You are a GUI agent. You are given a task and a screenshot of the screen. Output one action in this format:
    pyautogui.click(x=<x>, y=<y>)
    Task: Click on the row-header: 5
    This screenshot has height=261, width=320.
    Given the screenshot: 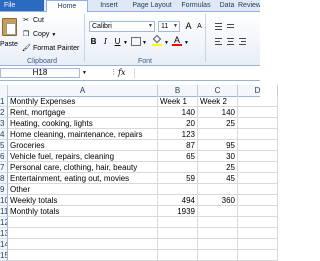 What is the action you would take?
    pyautogui.click(x=4, y=145)
    